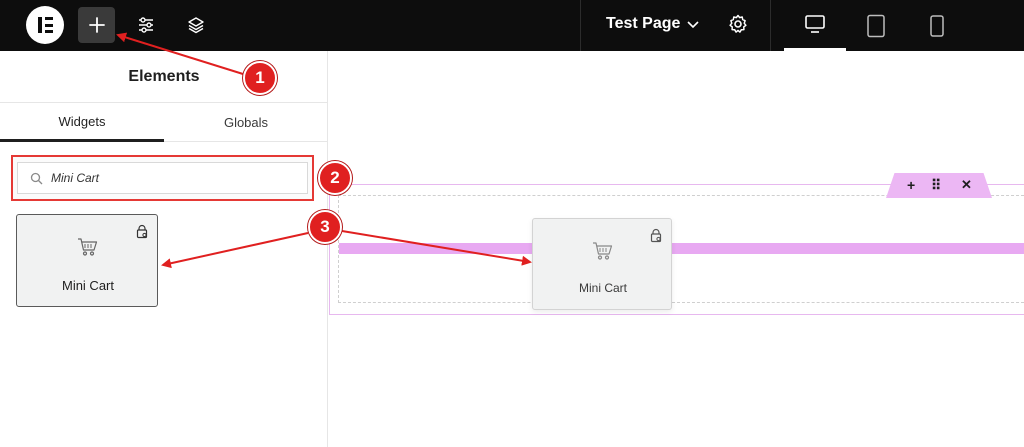 This screenshot has width=1024, height=447. I want to click on search-input: Mini Cart, so click(162, 178).